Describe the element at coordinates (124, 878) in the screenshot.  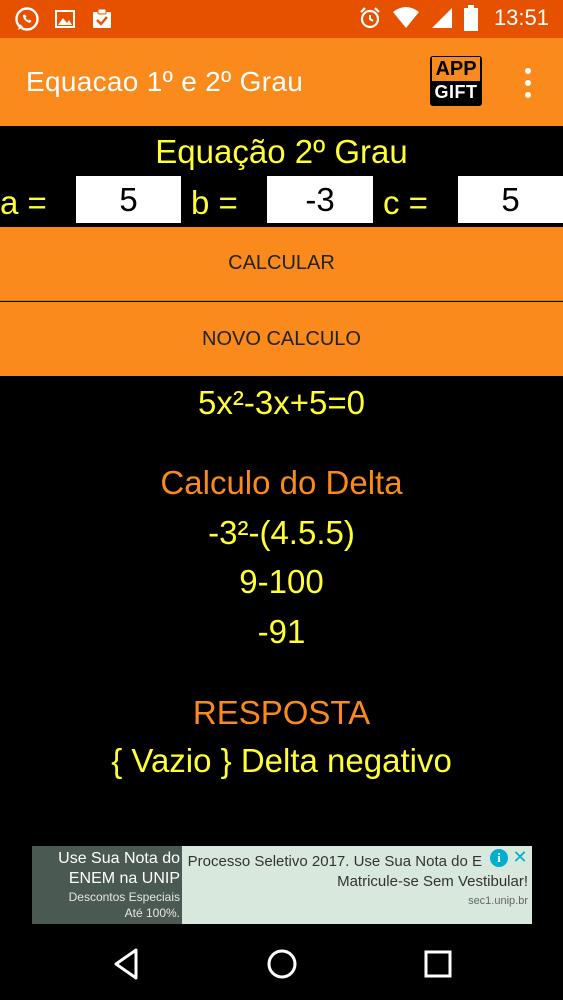
I see `ad-left-line-2: ENEM na UNIP` at that location.